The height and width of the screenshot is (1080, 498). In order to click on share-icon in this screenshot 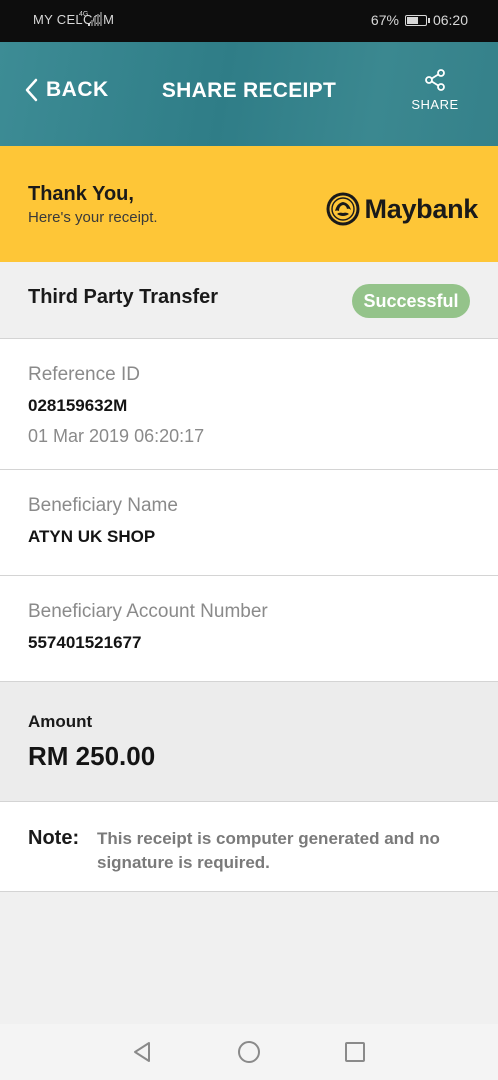, I will do `click(435, 80)`.